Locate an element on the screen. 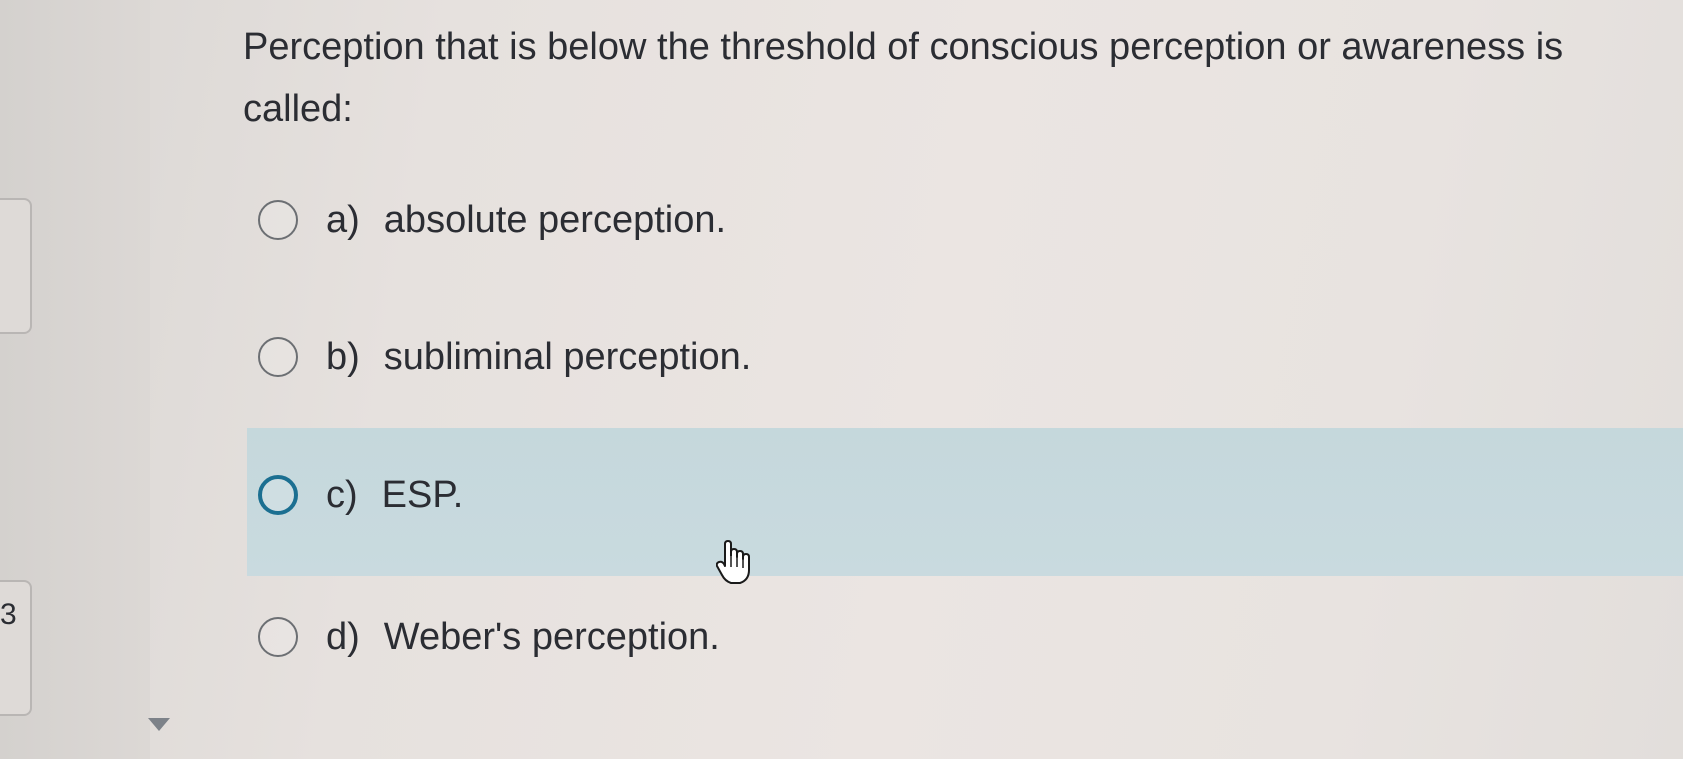 The width and height of the screenshot is (1683, 759). option-label: absolute perception. is located at coordinates (555, 220).